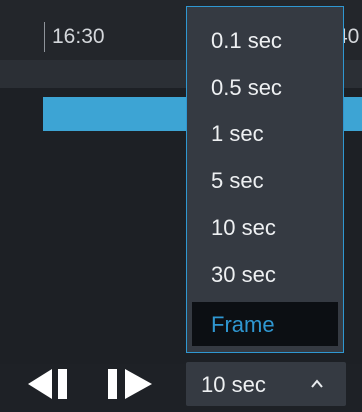 The image size is (362, 412). Describe the element at coordinates (243, 227) in the screenshot. I see `interval-option-label: 10 sec` at that location.